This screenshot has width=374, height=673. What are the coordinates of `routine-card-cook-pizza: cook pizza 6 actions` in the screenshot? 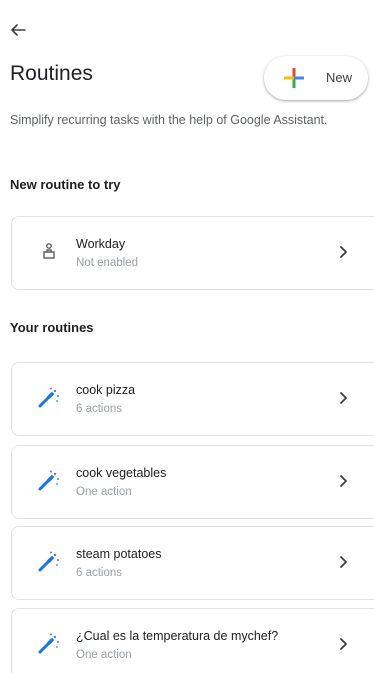 It's located at (192, 399).